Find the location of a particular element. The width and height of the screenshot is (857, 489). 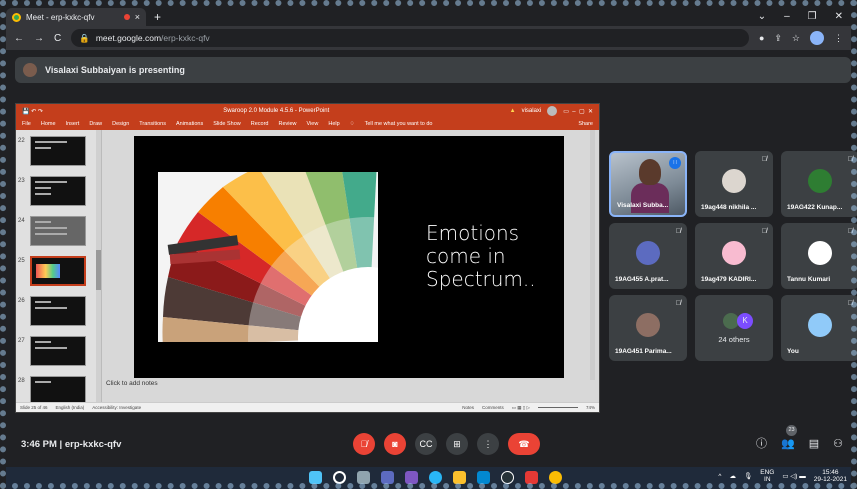

presenting-banner: Visalaxi Subbaiyan is presenting is located at coordinates (433, 70).